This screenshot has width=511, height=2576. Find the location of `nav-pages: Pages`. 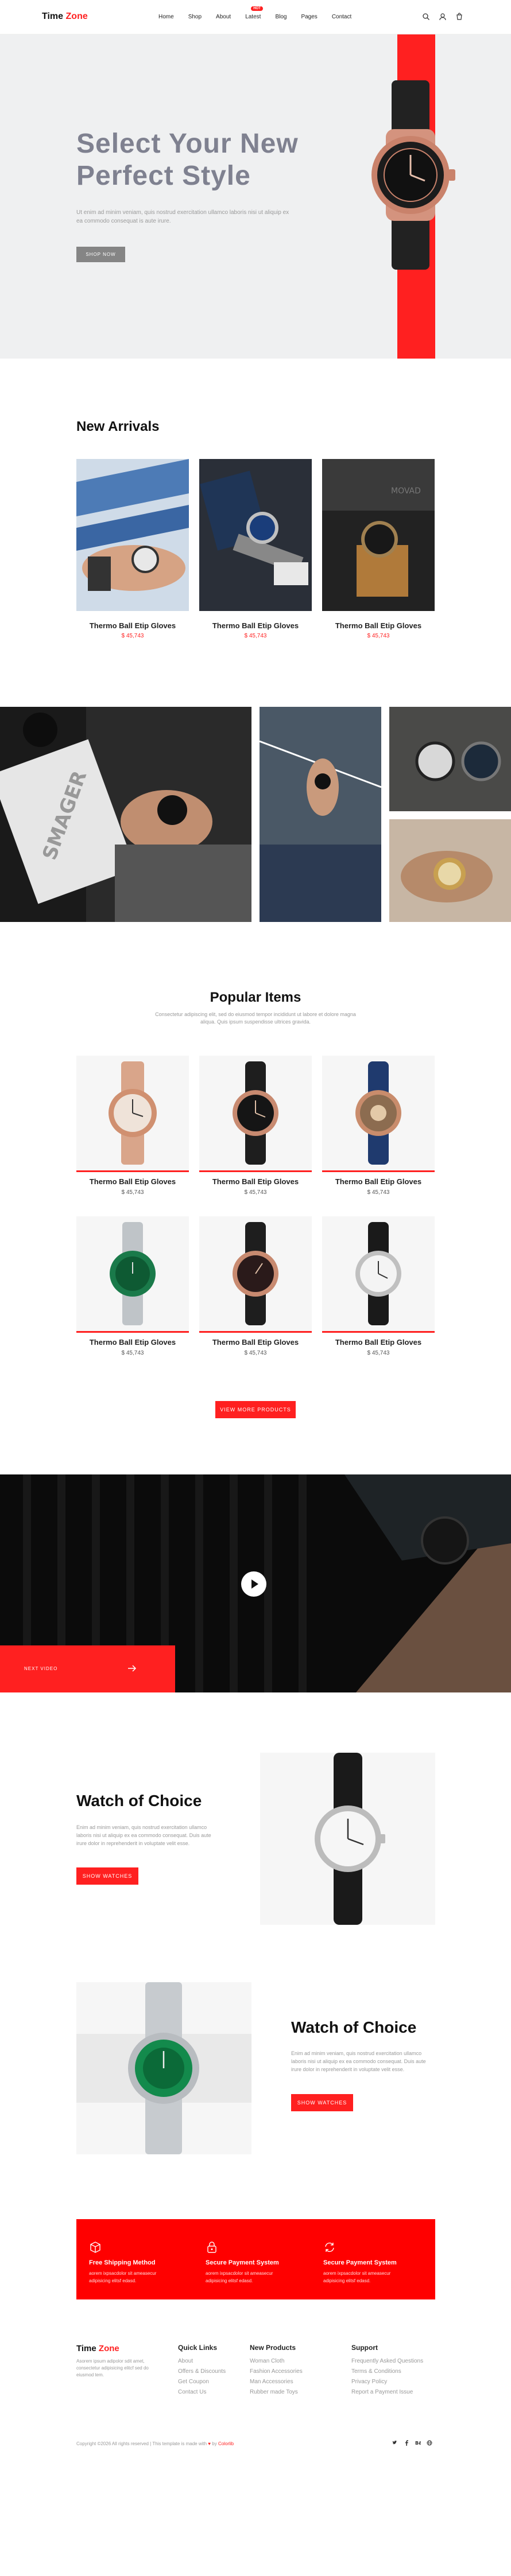

nav-pages: Pages is located at coordinates (309, 17).